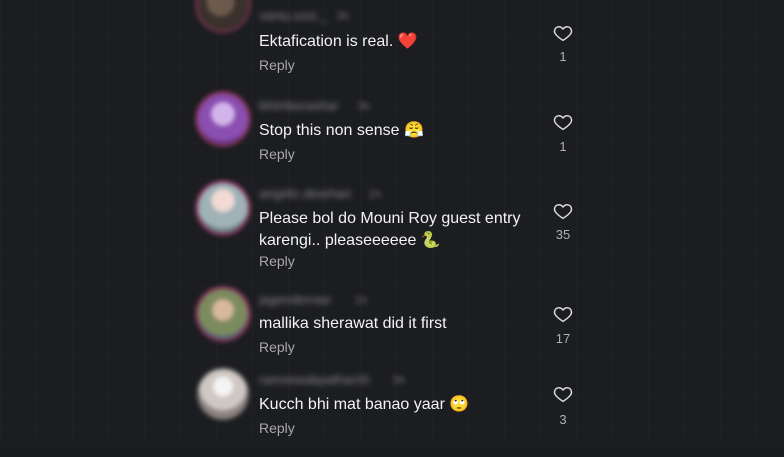 This screenshot has height=457, width=784. Describe the element at coordinates (563, 338) in the screenshot. I see `like-count: 17` at that location.